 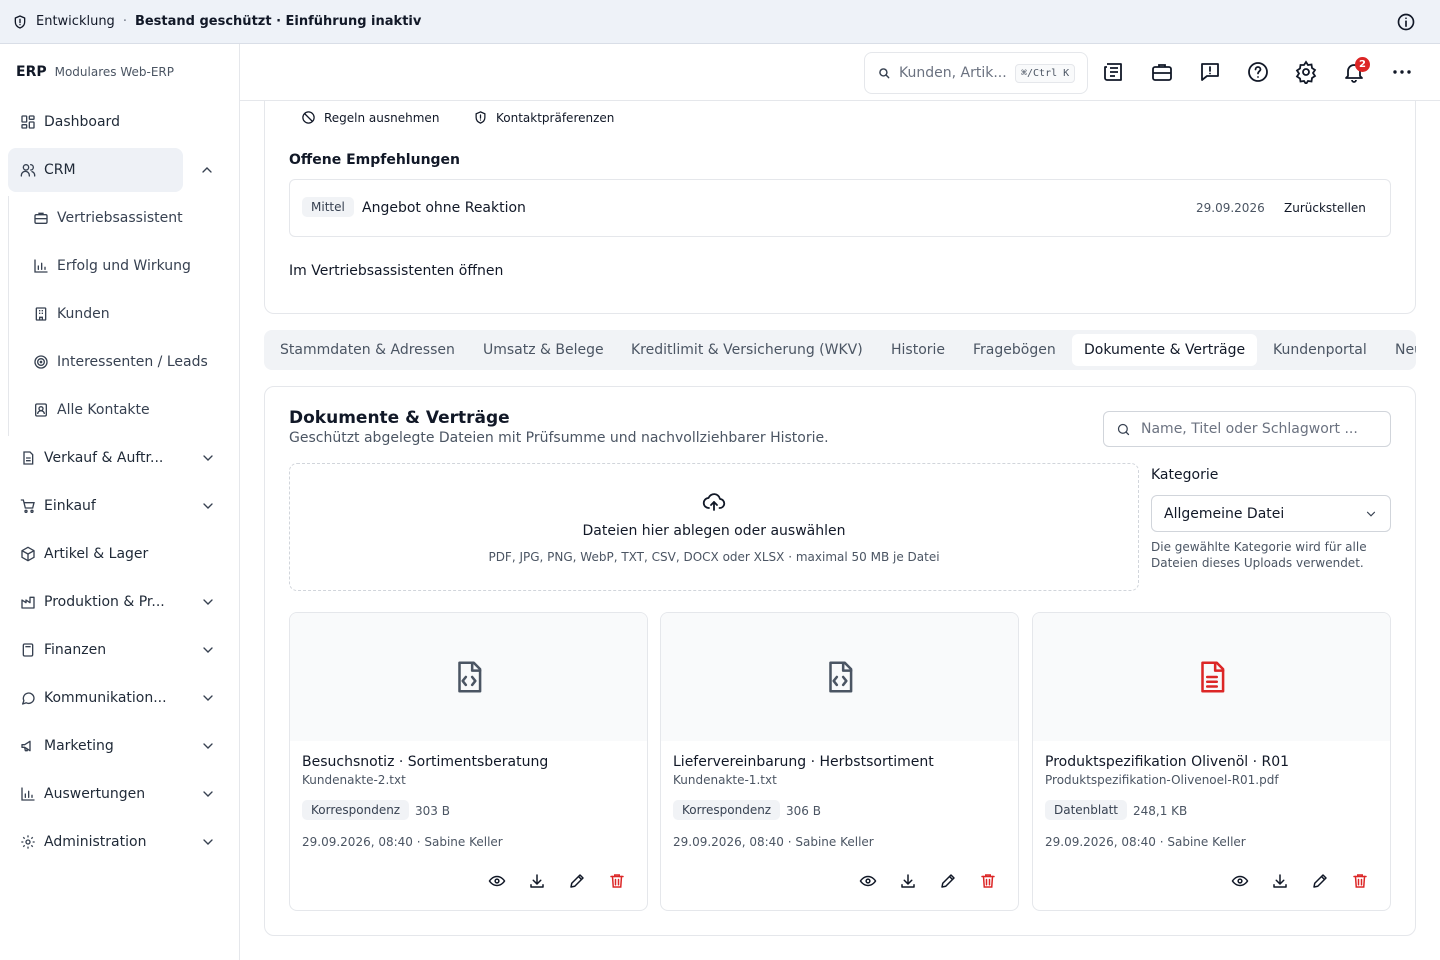 I want to click on contact-preferences-button: Kontaktpräferenzen, so click(x=543, y=117).